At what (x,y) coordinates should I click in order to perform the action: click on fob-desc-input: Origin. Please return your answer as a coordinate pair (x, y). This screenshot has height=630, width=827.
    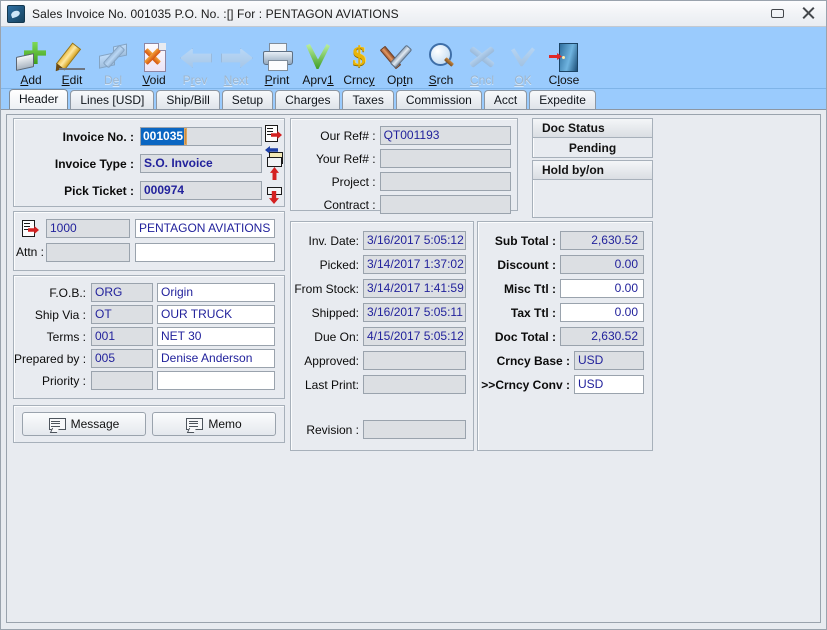
    Looking at the image, I should click on (216, 292).